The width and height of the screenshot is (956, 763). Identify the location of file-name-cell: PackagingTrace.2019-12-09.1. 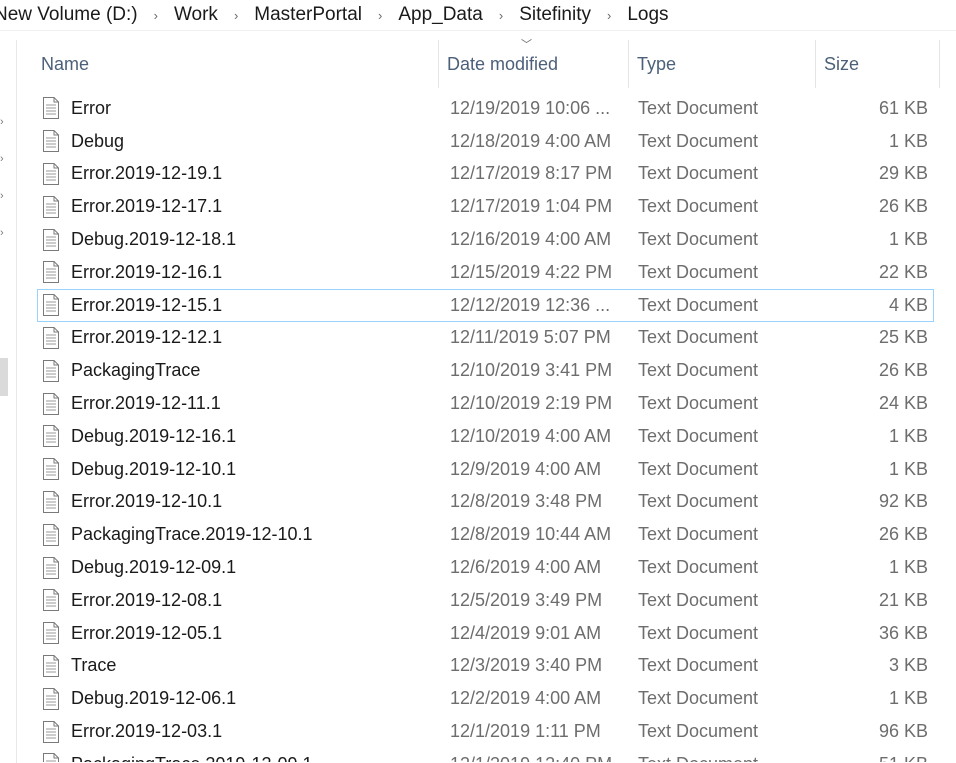
(238, 755).